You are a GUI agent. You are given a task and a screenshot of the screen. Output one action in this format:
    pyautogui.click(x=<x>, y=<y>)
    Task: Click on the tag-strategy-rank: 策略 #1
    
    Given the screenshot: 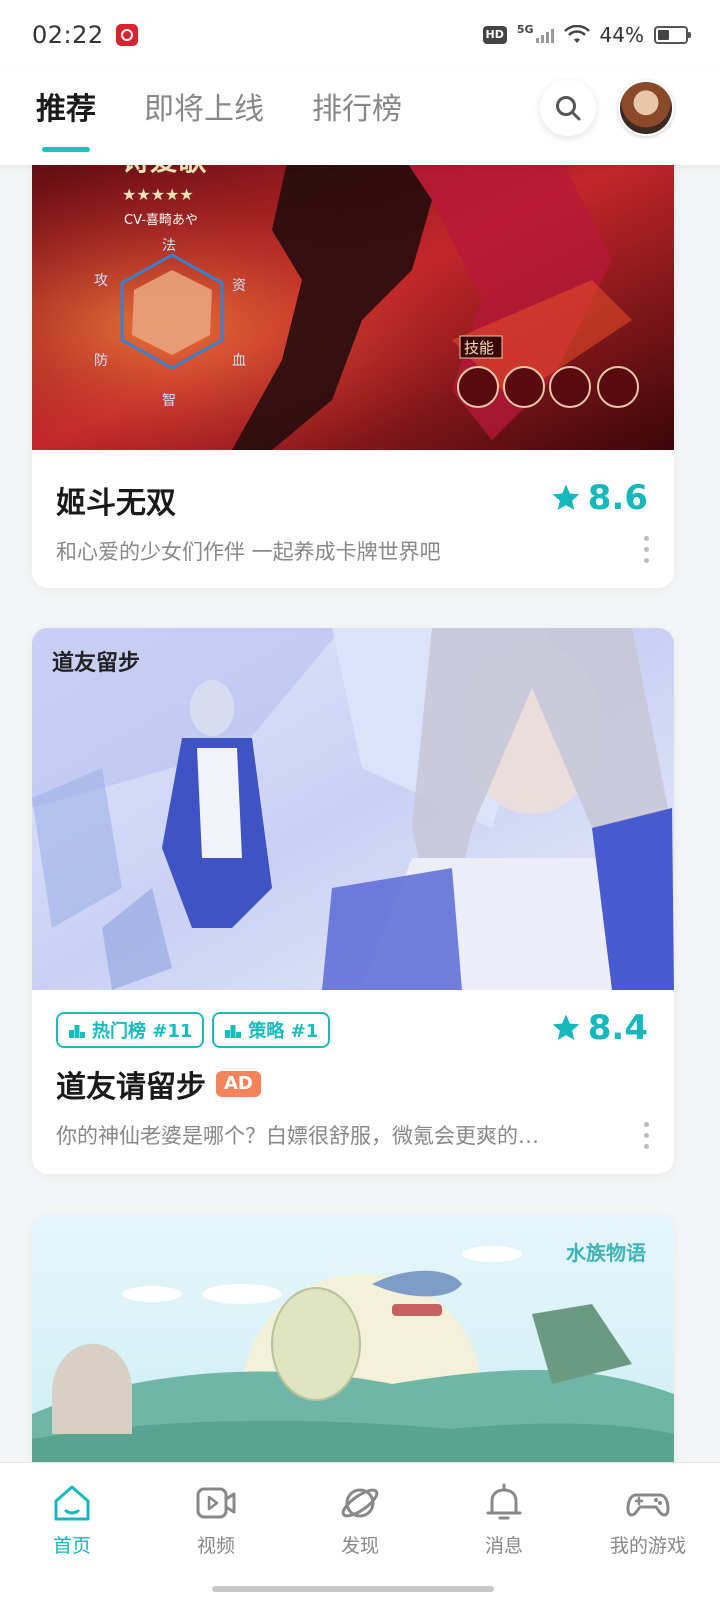 What is the action you would take?
    pyautogui.click(x=271, y=1030)
    